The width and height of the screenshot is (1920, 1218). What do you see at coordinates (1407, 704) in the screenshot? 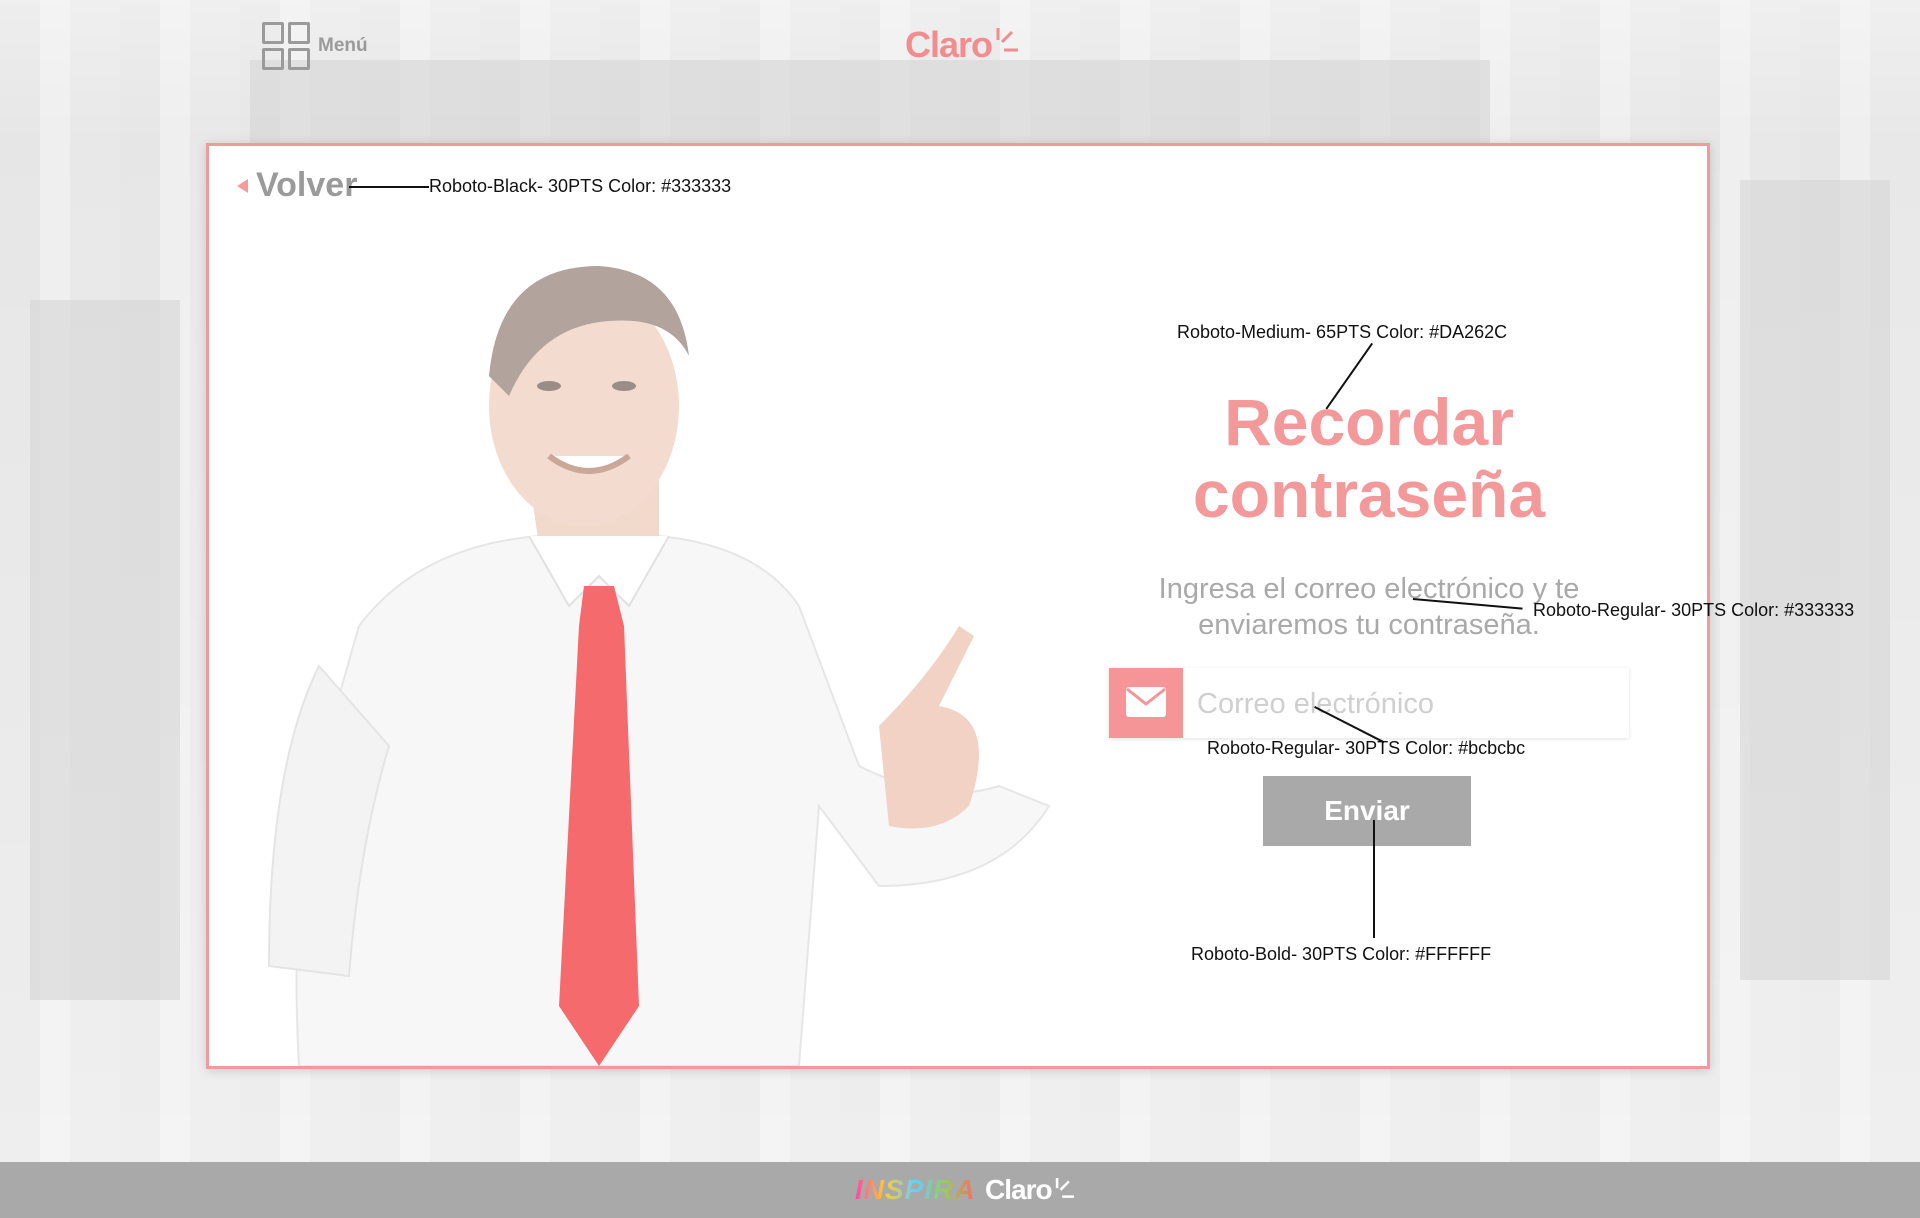
I see `email-input` at bounding box center [1407, 704].